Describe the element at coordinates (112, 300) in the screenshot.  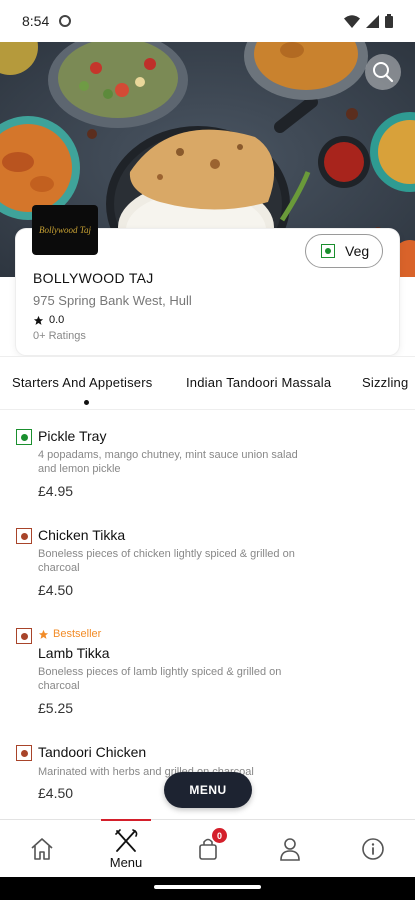
I see `restaurant-address: 975 Spring Bank West, Hull` at that location.